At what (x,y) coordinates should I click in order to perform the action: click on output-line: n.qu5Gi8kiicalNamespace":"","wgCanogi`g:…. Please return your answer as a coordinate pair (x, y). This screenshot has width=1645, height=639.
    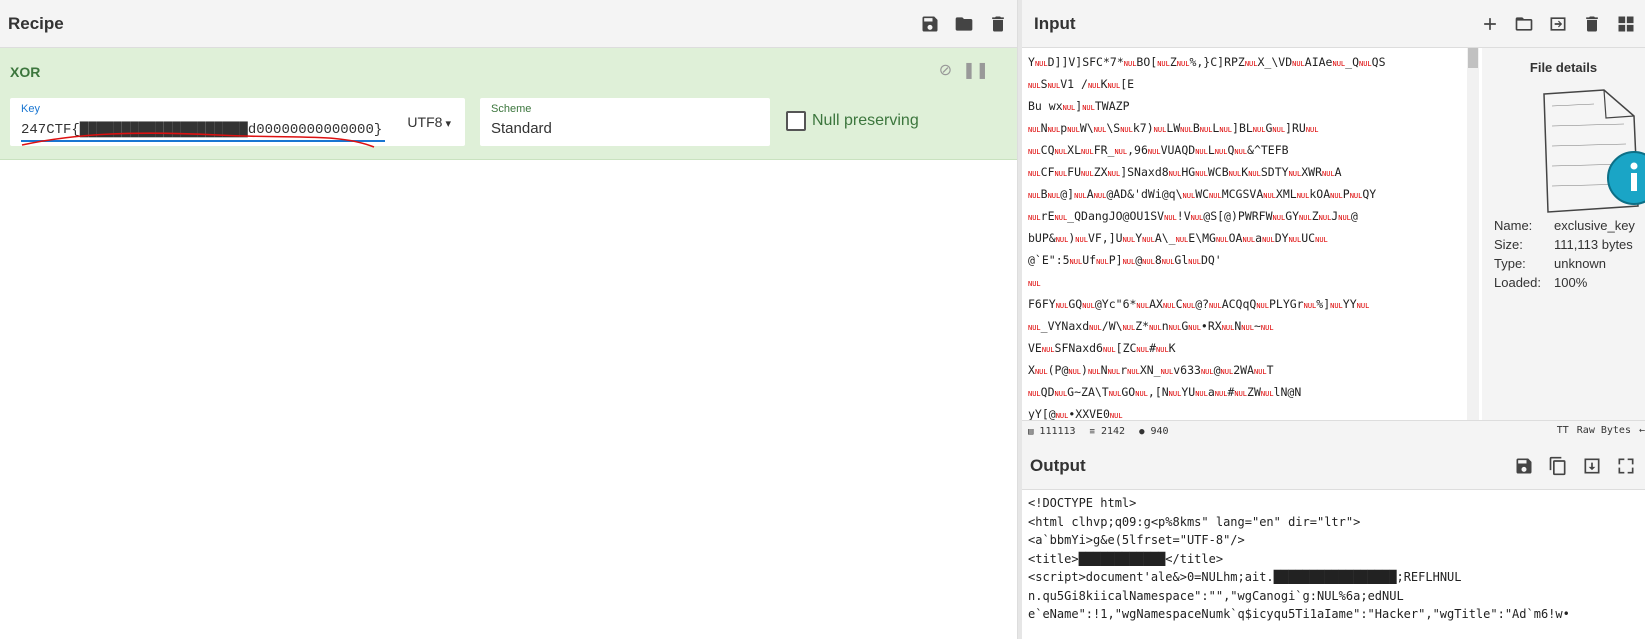
    Looking at the image, I should click on (1333, 596).